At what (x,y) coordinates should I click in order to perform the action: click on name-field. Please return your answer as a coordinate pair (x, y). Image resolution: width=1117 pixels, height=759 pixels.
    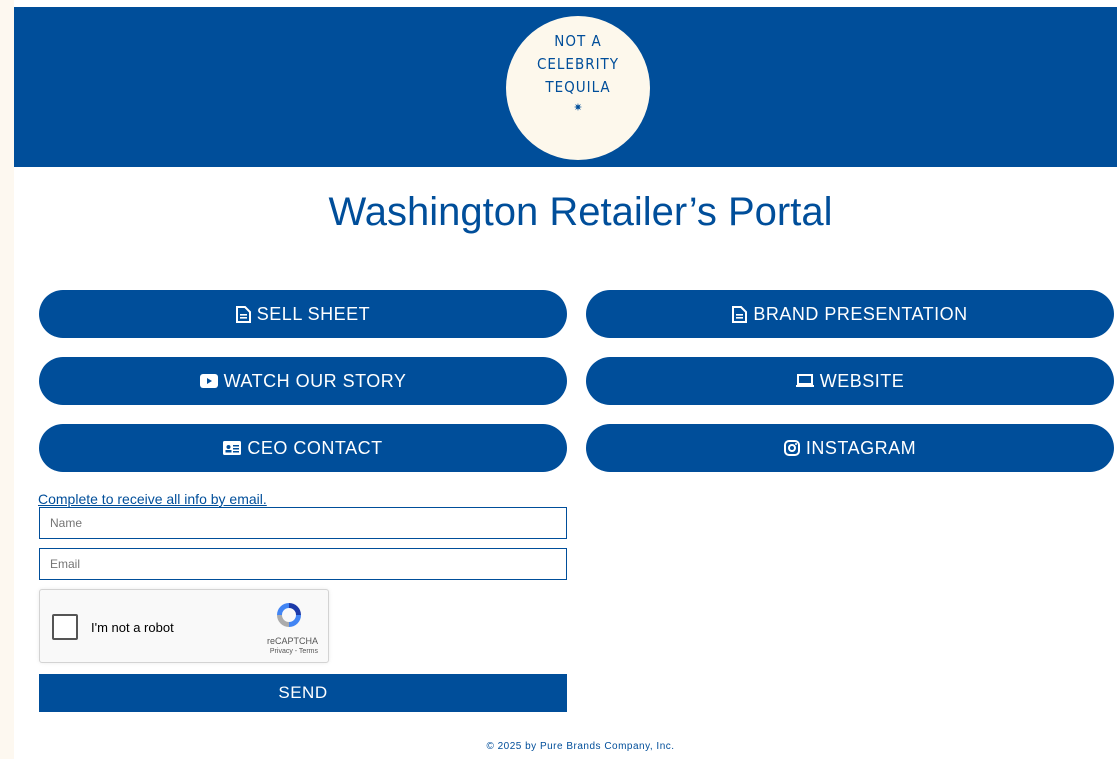
    Looking at the image, I should click on (303, 523).